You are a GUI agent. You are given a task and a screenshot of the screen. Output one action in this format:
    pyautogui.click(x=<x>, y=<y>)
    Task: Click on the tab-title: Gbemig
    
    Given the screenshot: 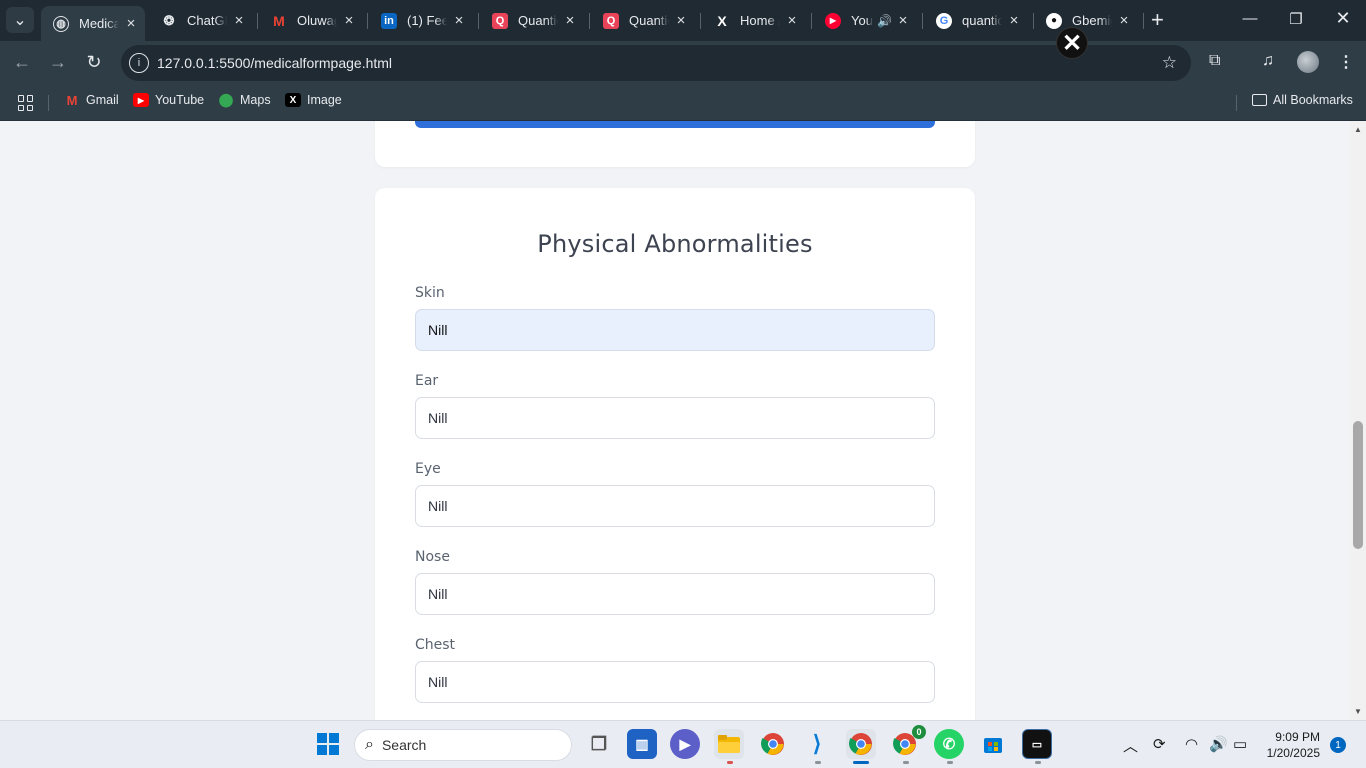 What is the action you would take?
    pyautogui.click(x=1092, y=20)
    